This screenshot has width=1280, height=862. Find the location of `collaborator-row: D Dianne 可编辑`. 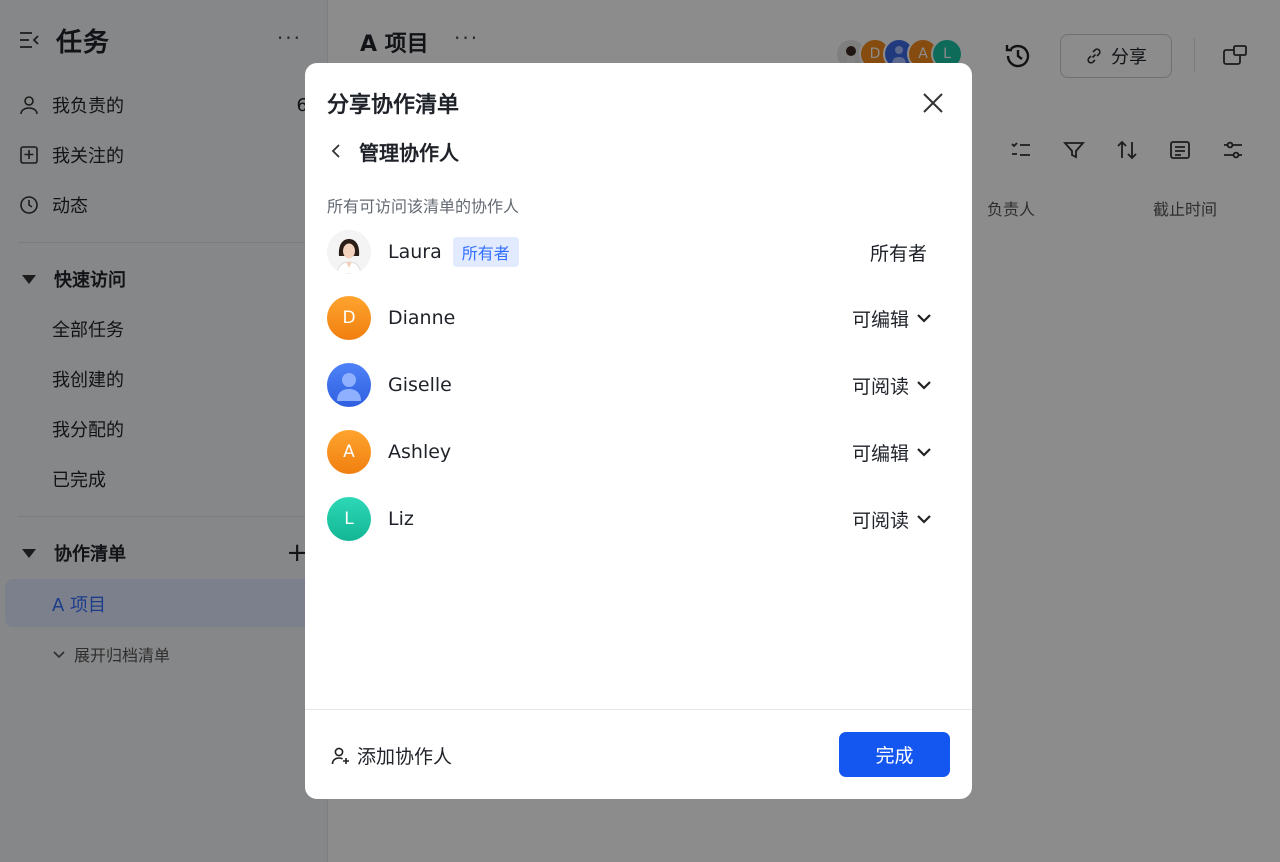

collaborator-row: D Dianne 可编辑 is located at coordinates (630, 318).